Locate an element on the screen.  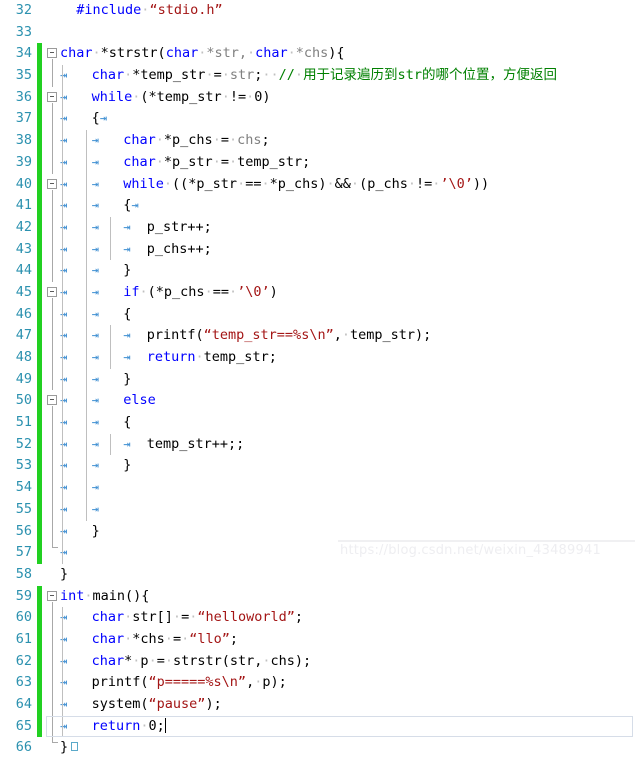
code-line: 62 ⇥ char*·p·=·strstr(str,·chs); is located at coordinates (317, 661).